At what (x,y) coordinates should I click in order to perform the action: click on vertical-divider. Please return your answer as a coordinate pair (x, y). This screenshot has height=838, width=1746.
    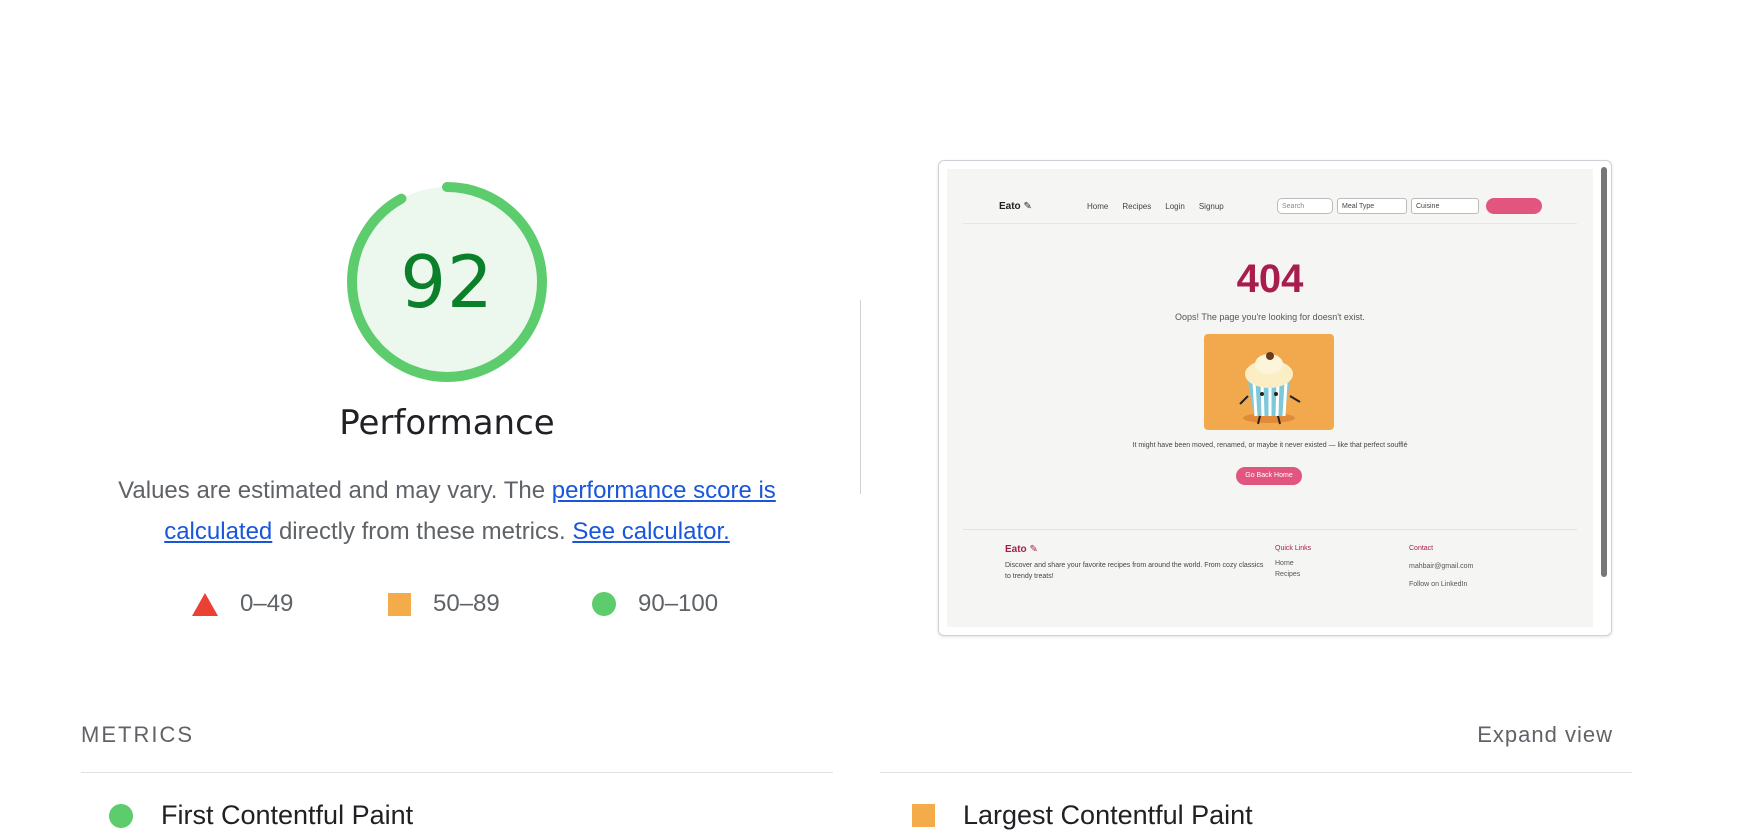
    Looking at the image, I should click on (860, 397).